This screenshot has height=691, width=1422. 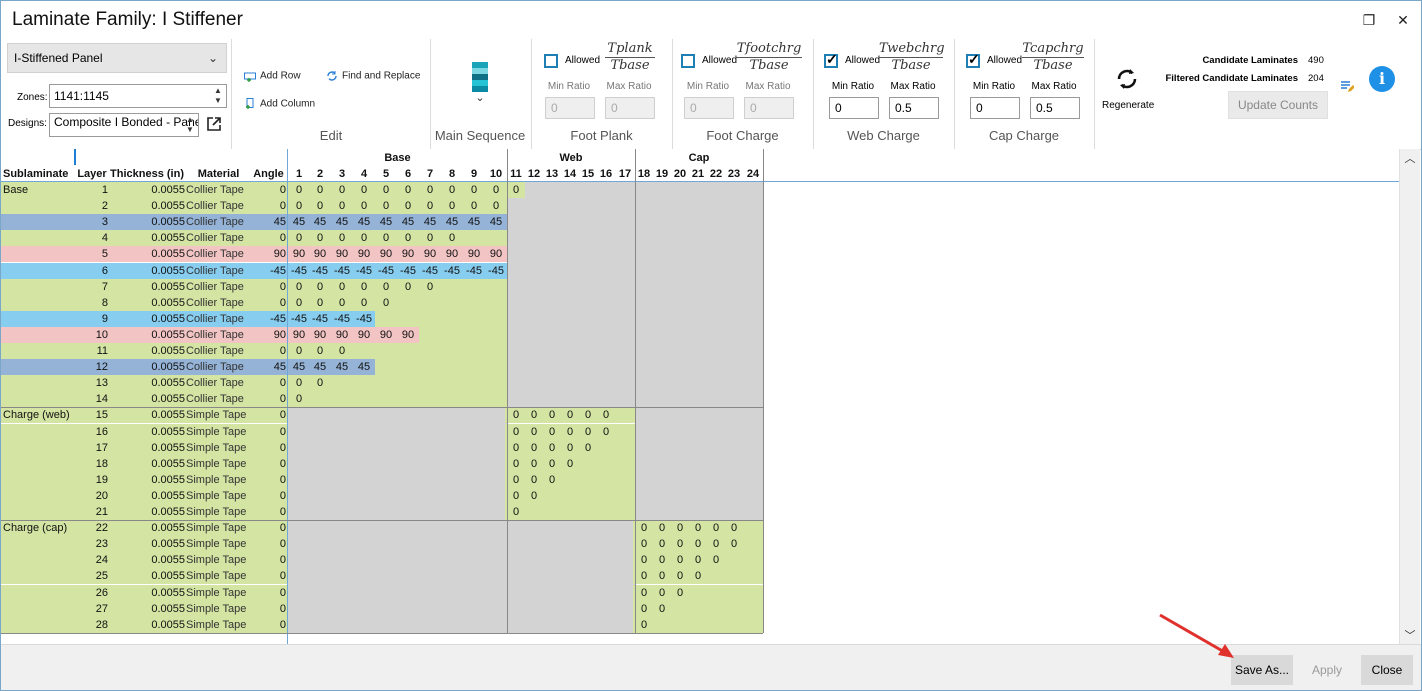 I want to click on sequence-column-header: 22, so click(x=716, y=174).